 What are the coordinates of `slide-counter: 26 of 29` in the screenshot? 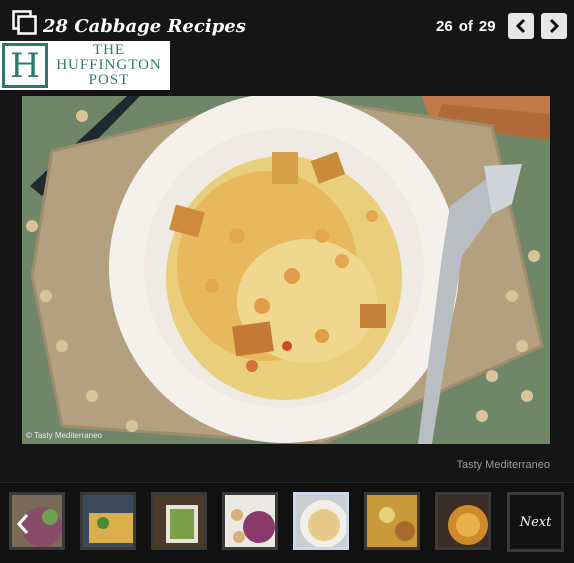 It's located at (466, 26).